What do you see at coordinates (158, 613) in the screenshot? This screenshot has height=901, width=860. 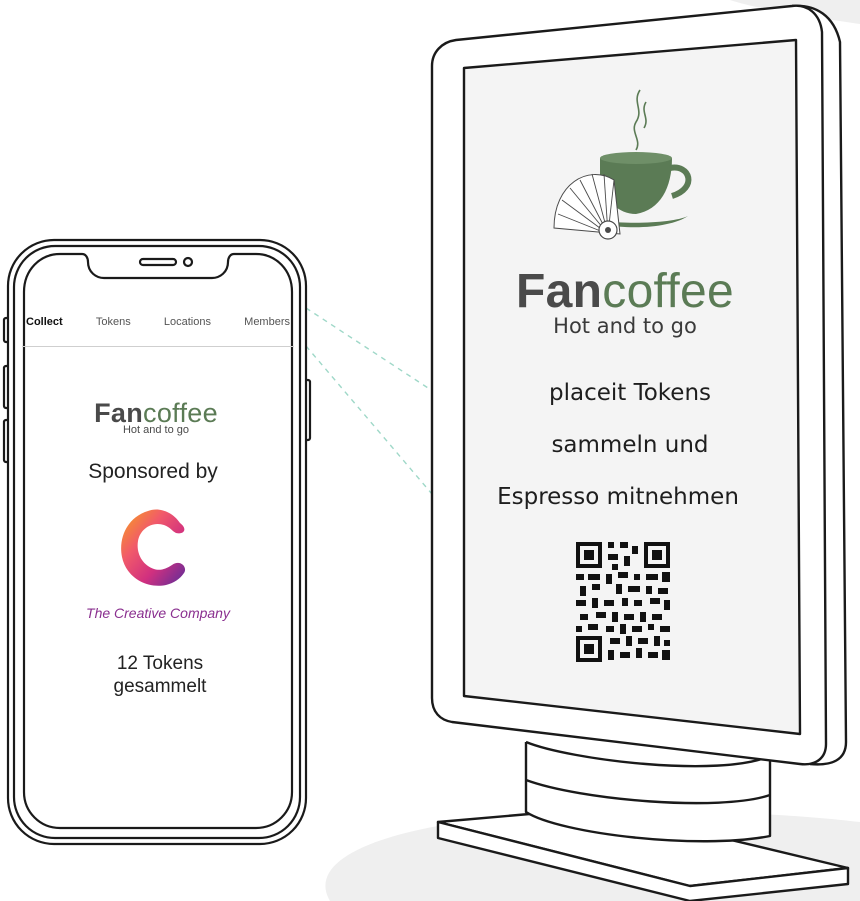 I see `sponsor-name: The Creative Company` at bounding box center [158, 613].